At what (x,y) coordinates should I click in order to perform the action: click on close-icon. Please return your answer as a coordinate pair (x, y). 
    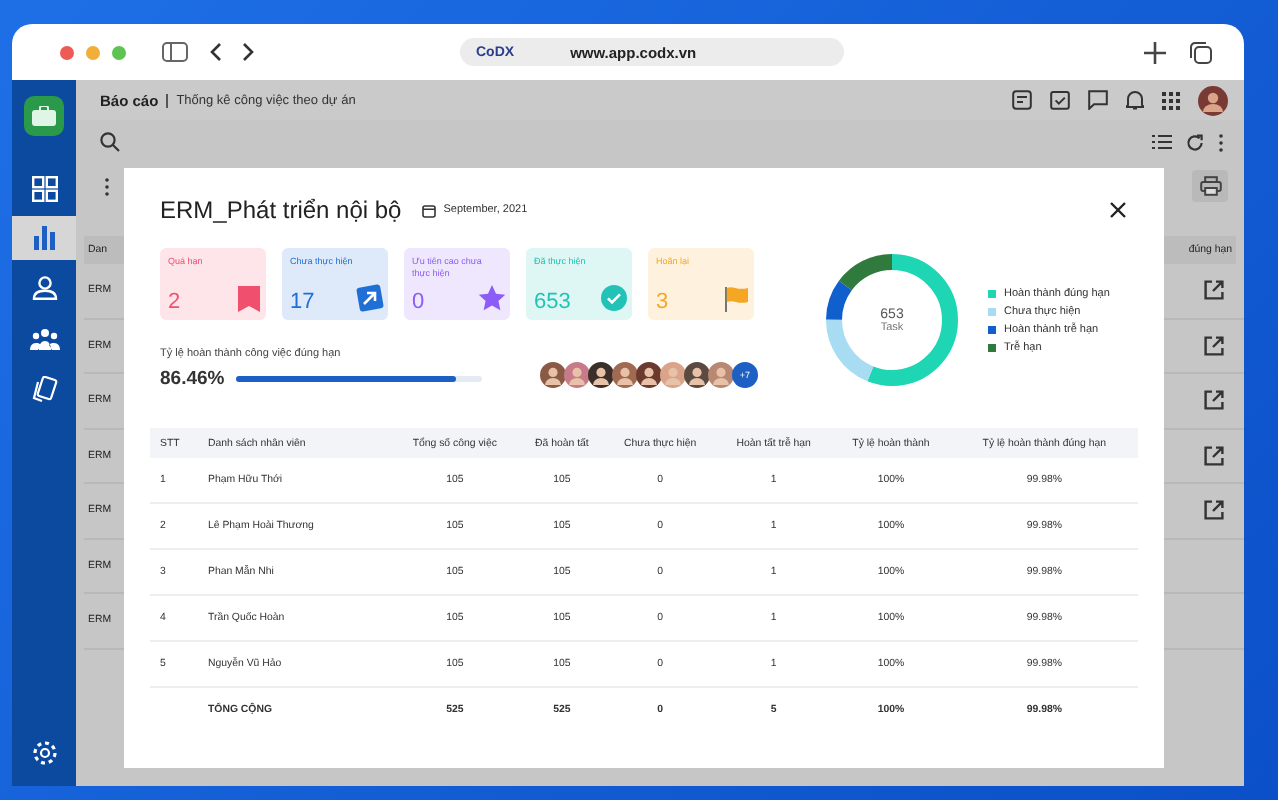
    Looking at the image, I should click on (1118, 210).